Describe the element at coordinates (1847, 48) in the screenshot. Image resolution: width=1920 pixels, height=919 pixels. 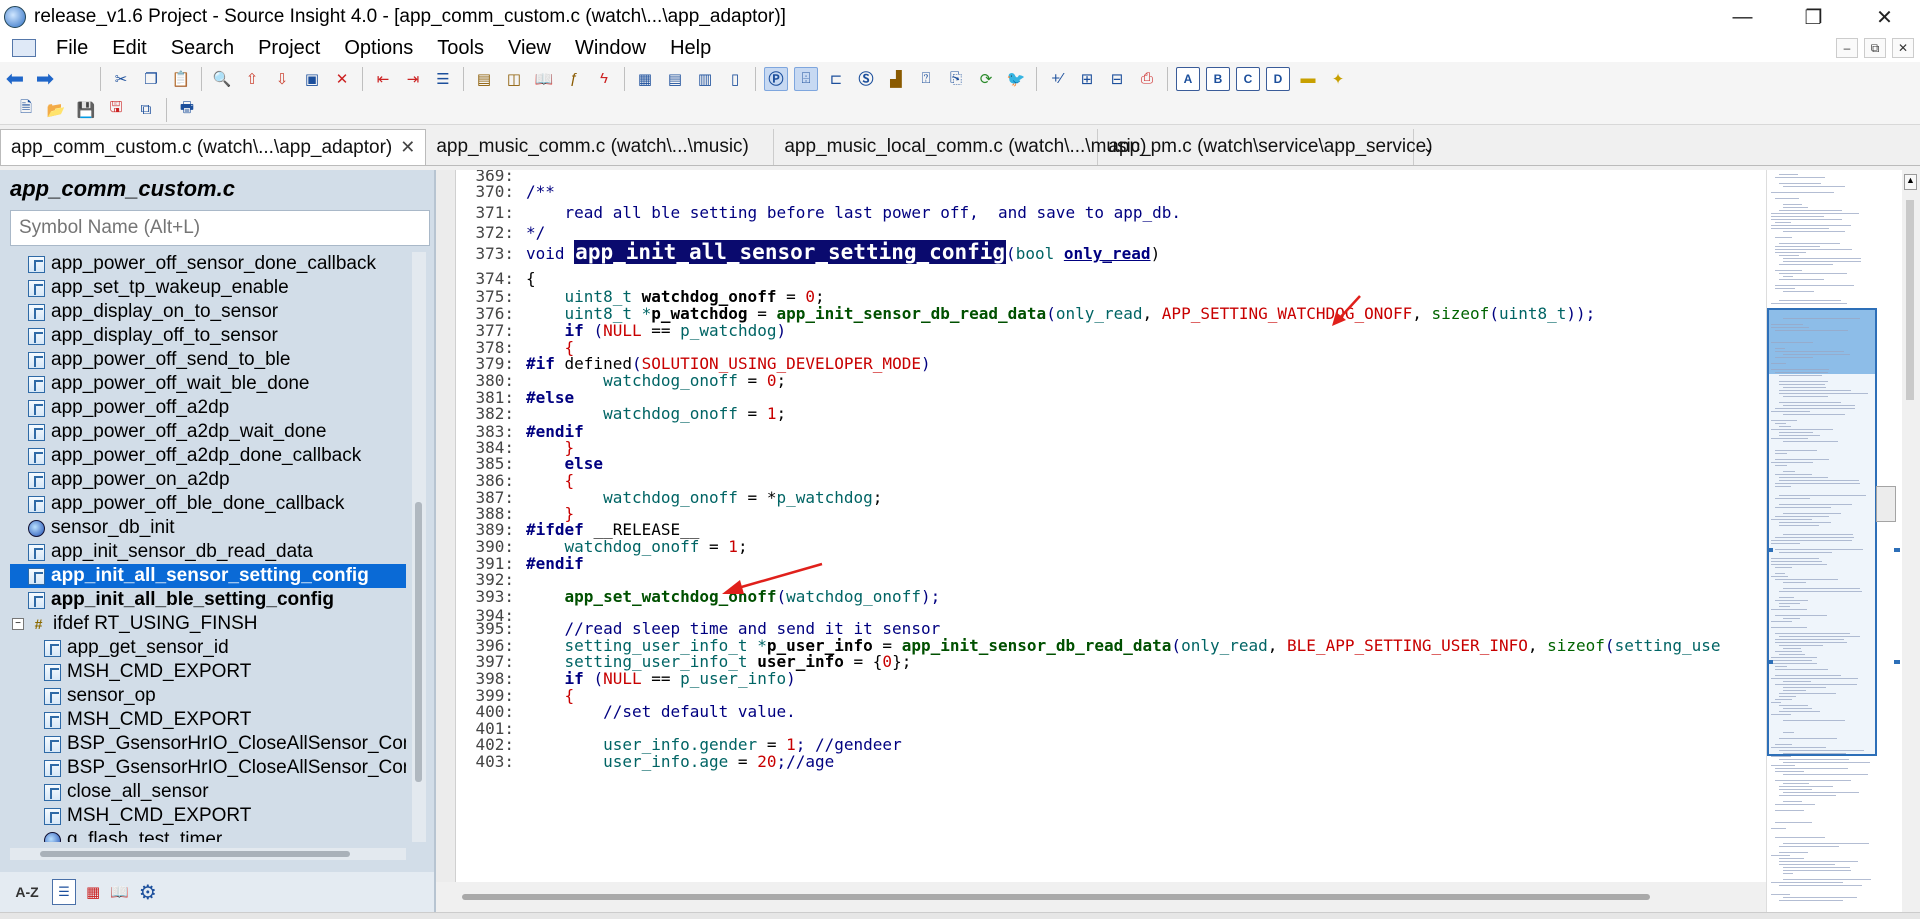
I see `mdi-minimize-button: –` at that location.